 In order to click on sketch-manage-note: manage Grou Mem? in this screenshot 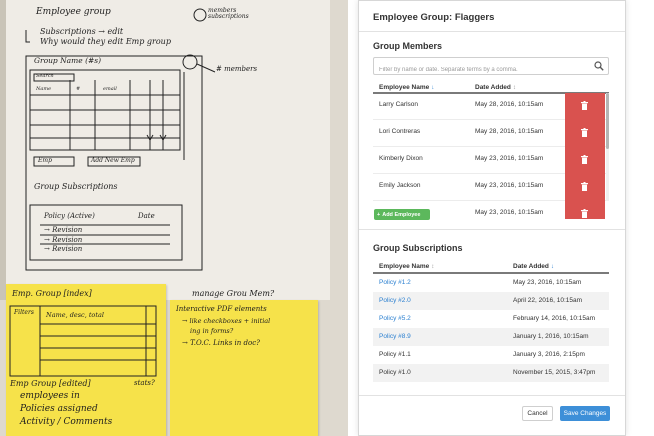, I will do `click(233, 293)`.